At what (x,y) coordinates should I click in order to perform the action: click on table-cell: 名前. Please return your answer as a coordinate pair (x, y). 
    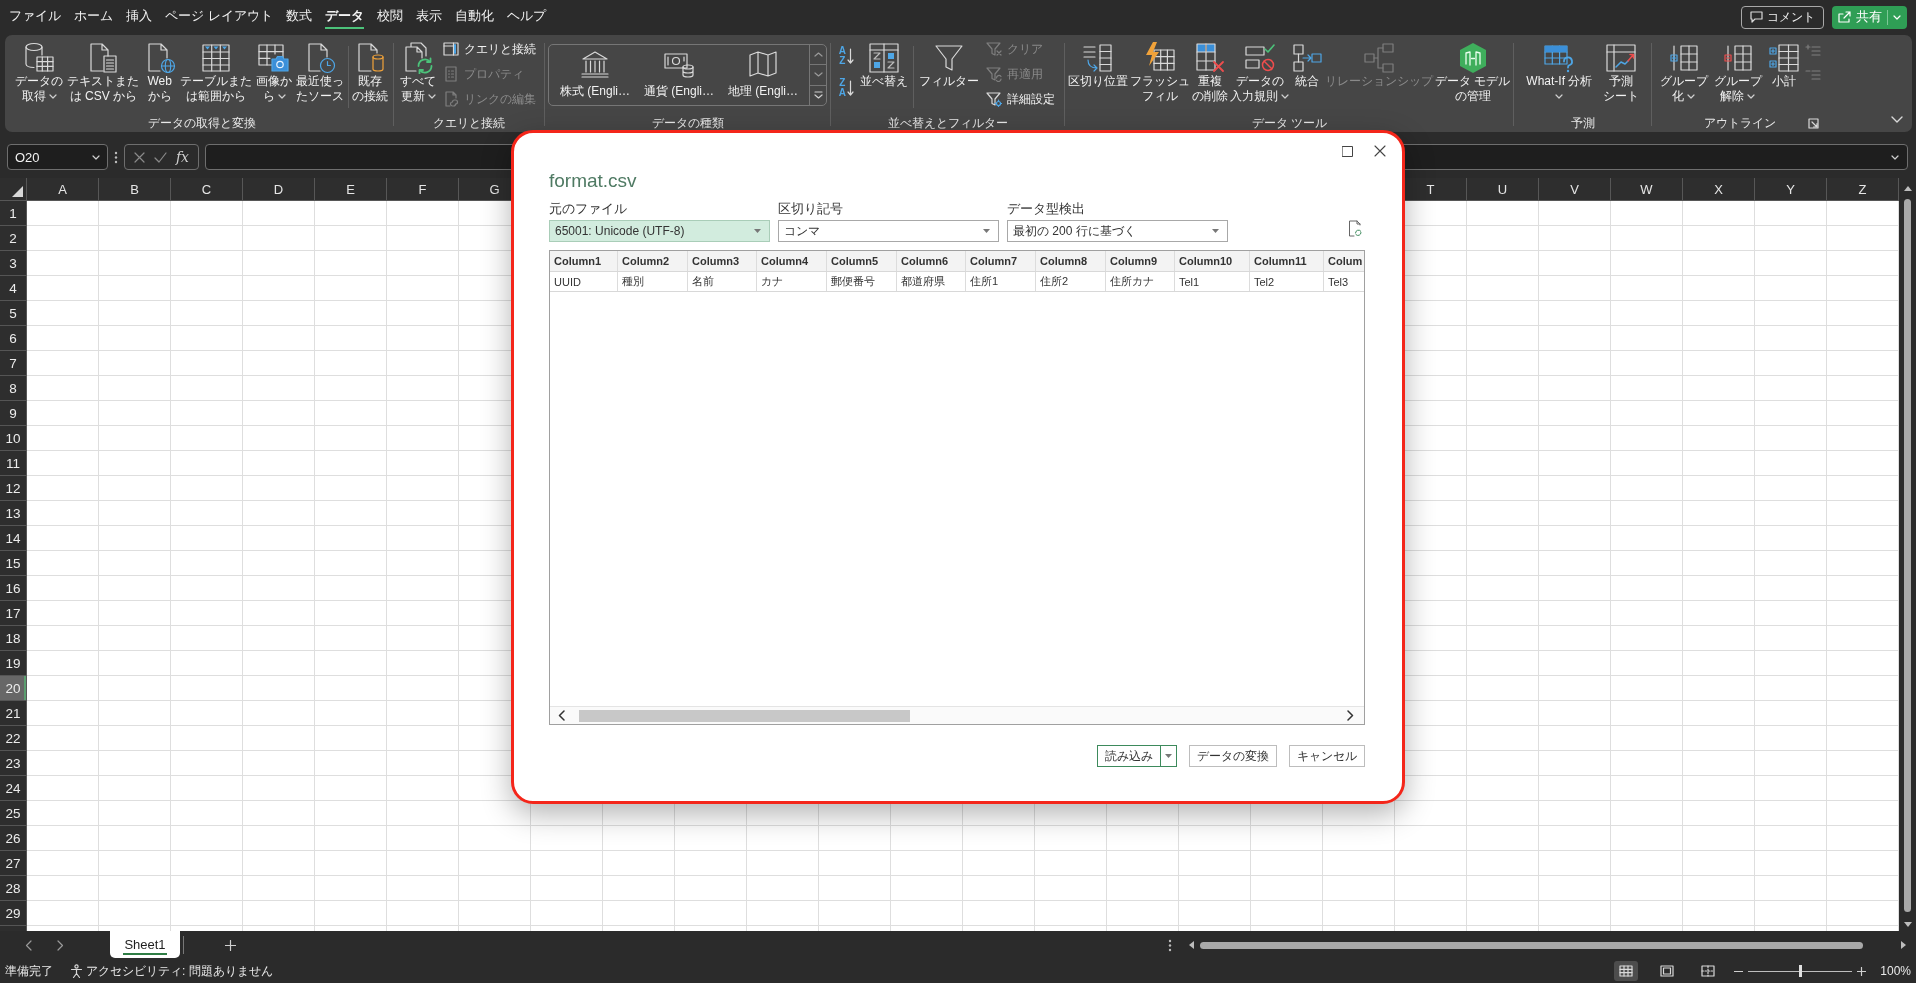
    Looking at the image, I should click on (722, 281).